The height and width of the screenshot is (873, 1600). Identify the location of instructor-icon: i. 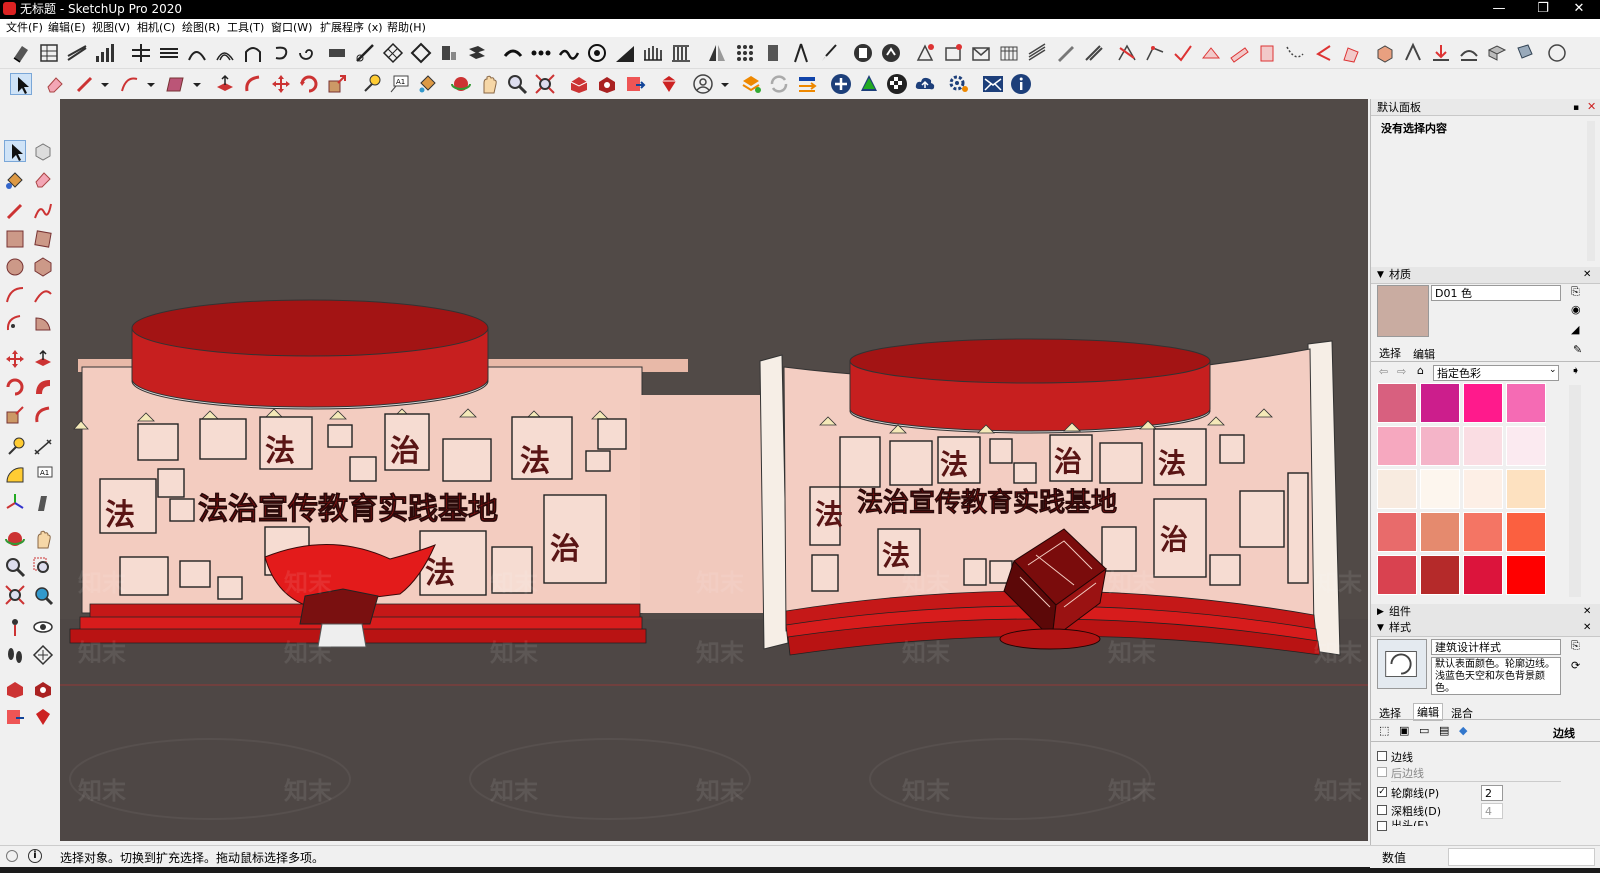
(35, 856).